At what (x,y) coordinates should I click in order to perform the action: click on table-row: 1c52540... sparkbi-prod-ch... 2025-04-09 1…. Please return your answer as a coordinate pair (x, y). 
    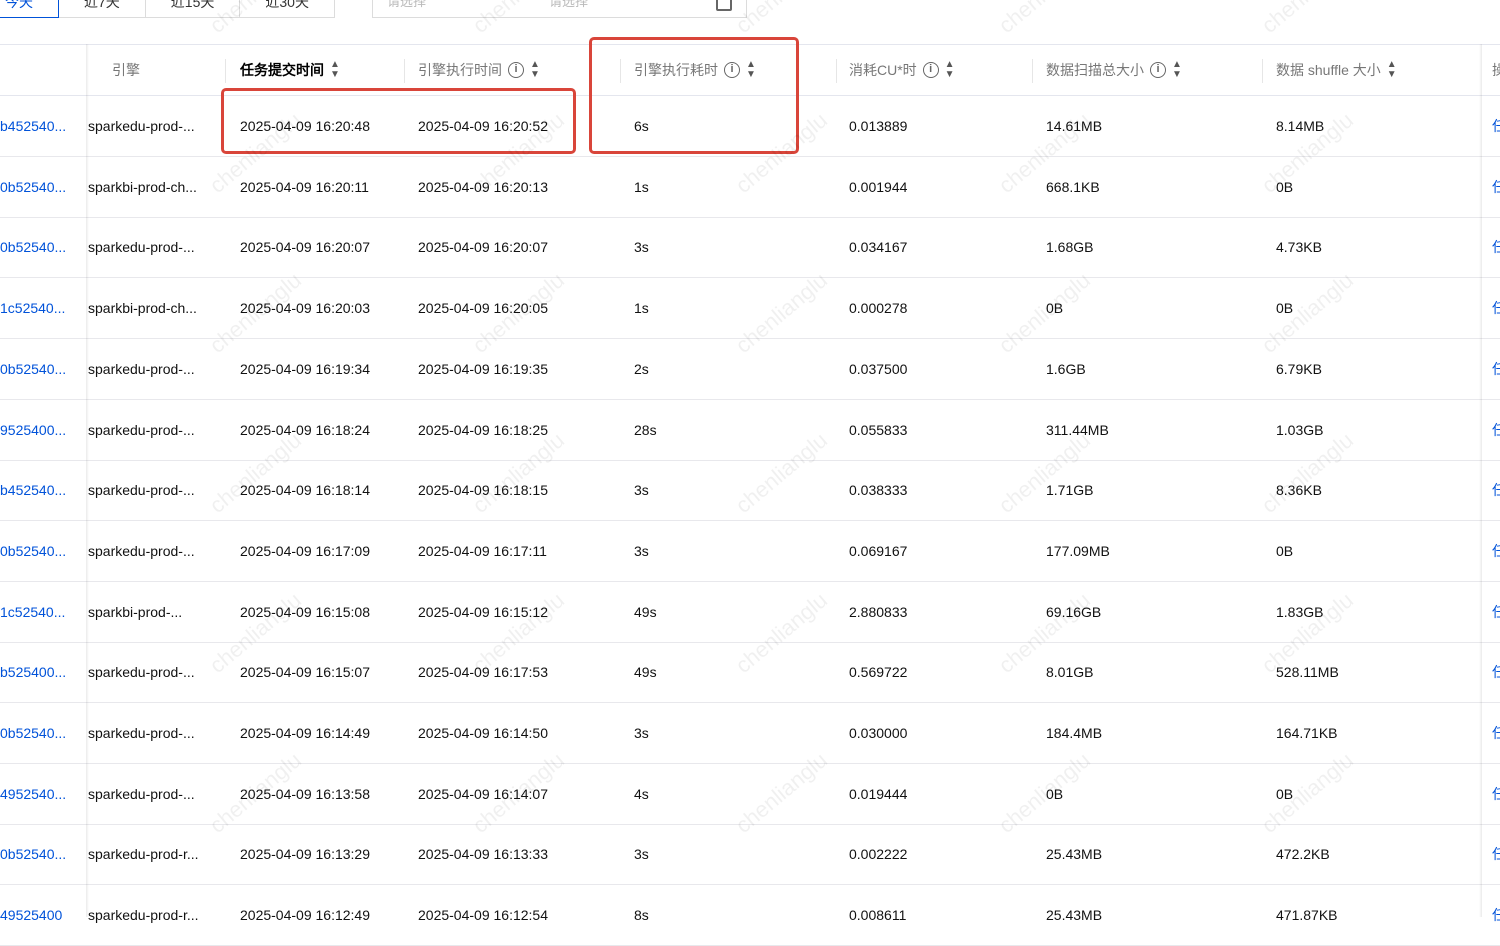
    Looking at the image, I should click on (750, 309).